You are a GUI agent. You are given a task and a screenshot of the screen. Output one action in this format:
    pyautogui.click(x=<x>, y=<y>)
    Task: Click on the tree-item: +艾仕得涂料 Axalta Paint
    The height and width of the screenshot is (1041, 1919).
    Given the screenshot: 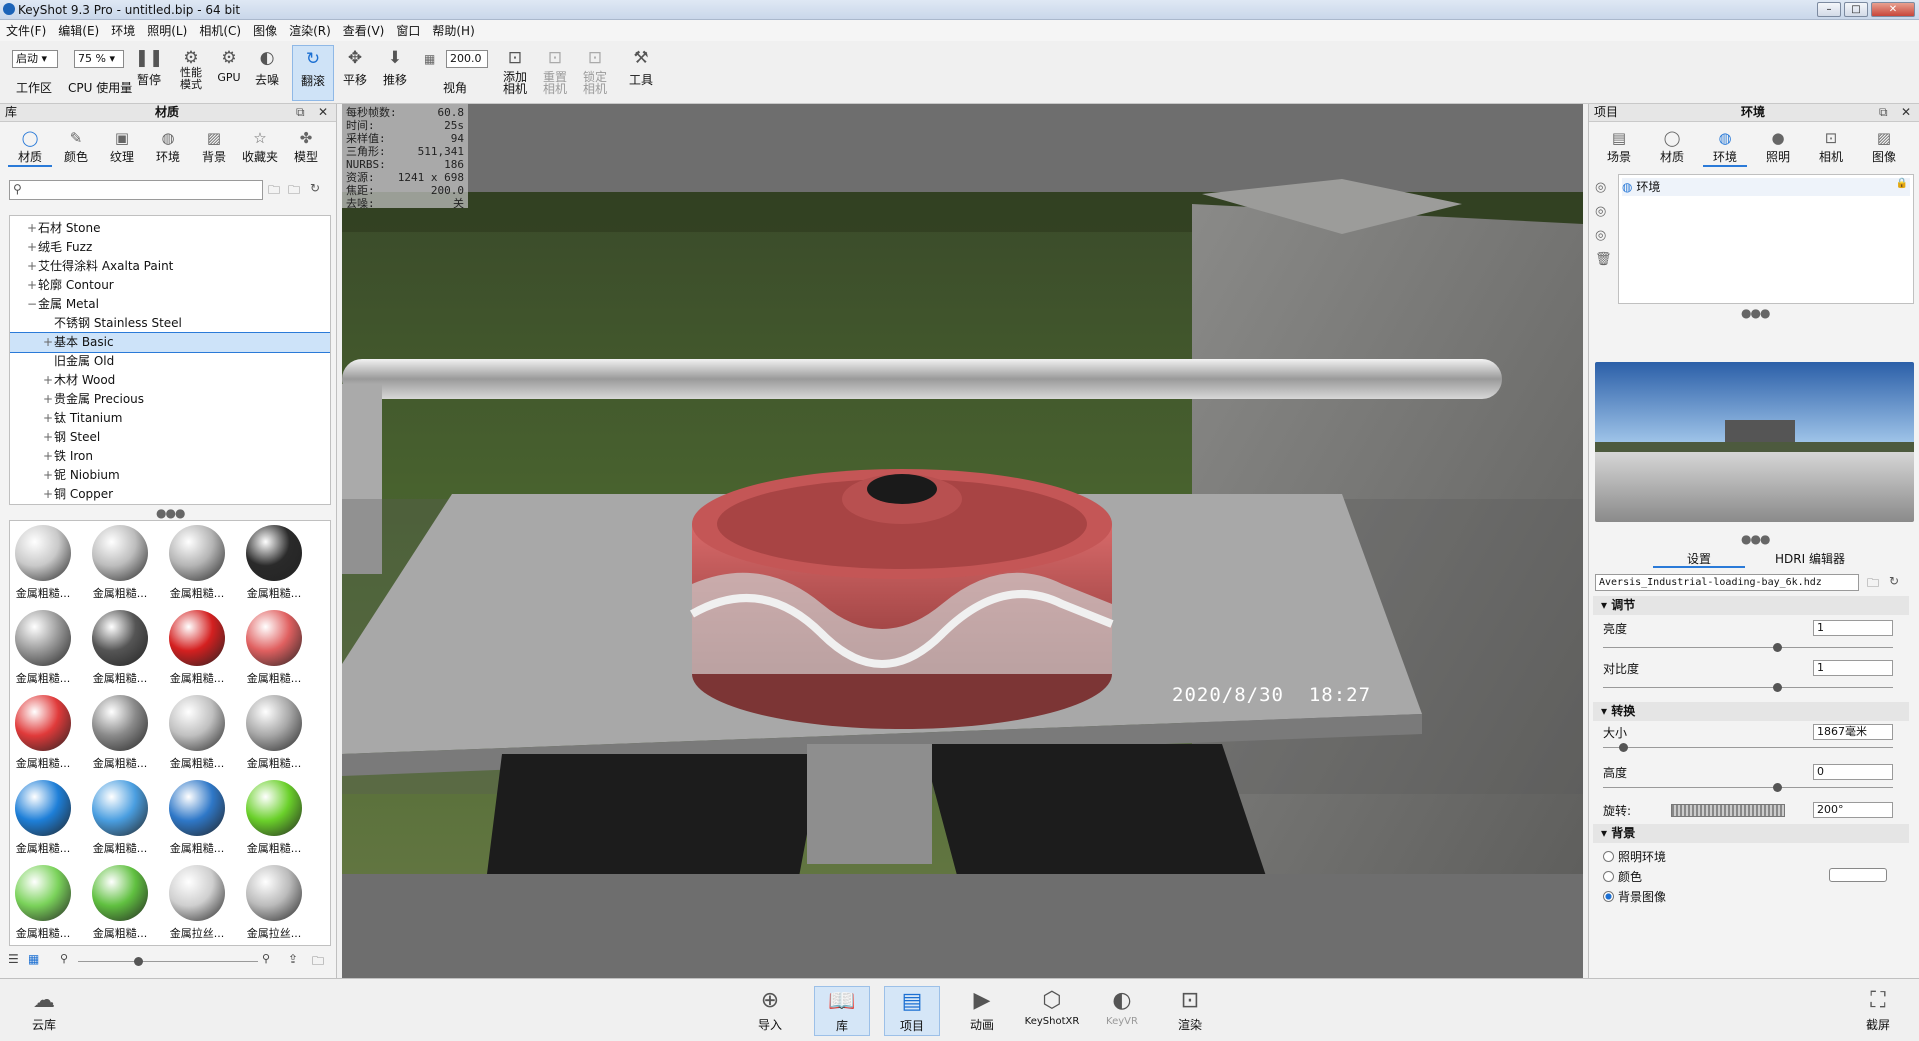 What is the action you would take?
    pyautogui.click(x=170, y=266)
    